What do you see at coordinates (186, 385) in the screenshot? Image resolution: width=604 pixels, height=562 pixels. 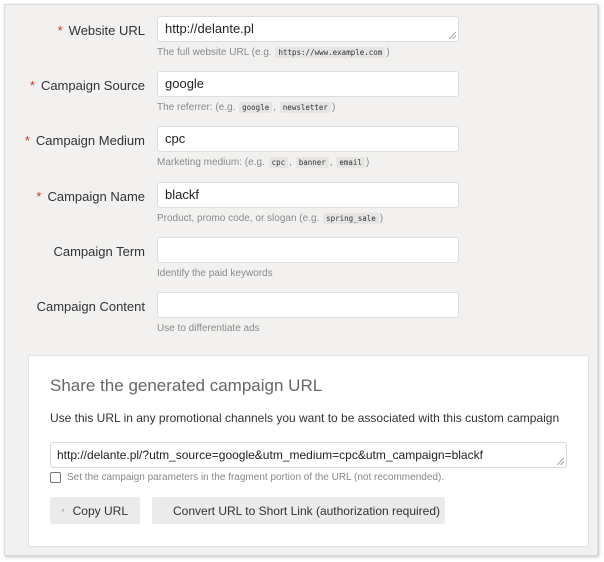 I see `share-title: Share the generated campaign URL` at bounding box center [186, 385].